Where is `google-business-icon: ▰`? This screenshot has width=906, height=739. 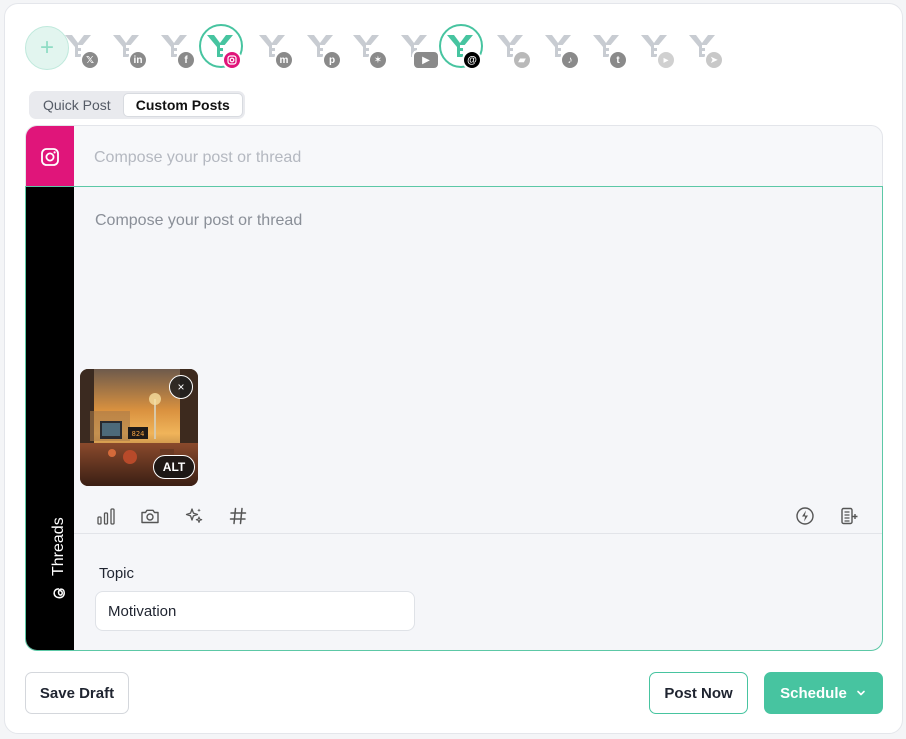
google-business-icon: ▰ is located at coordinates (522, 60).